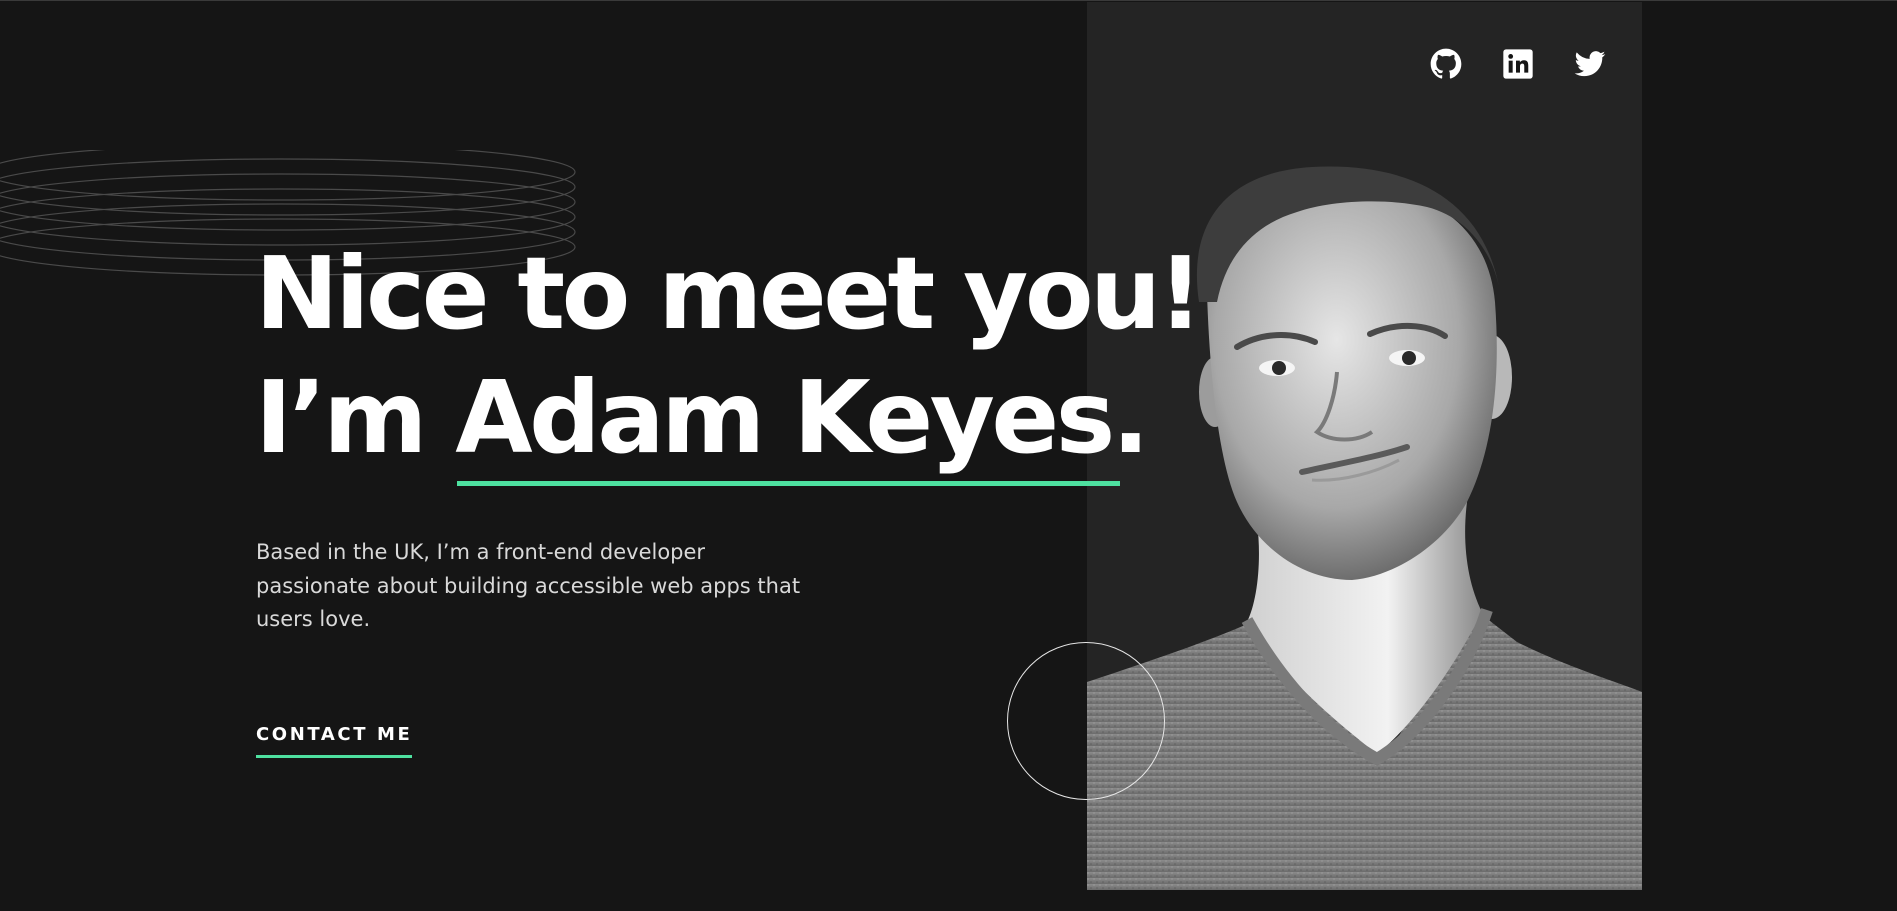  Describe the element at coordinates (802, 417) in the screenshot. I see `author-name: Adam Keyes.` at that location.